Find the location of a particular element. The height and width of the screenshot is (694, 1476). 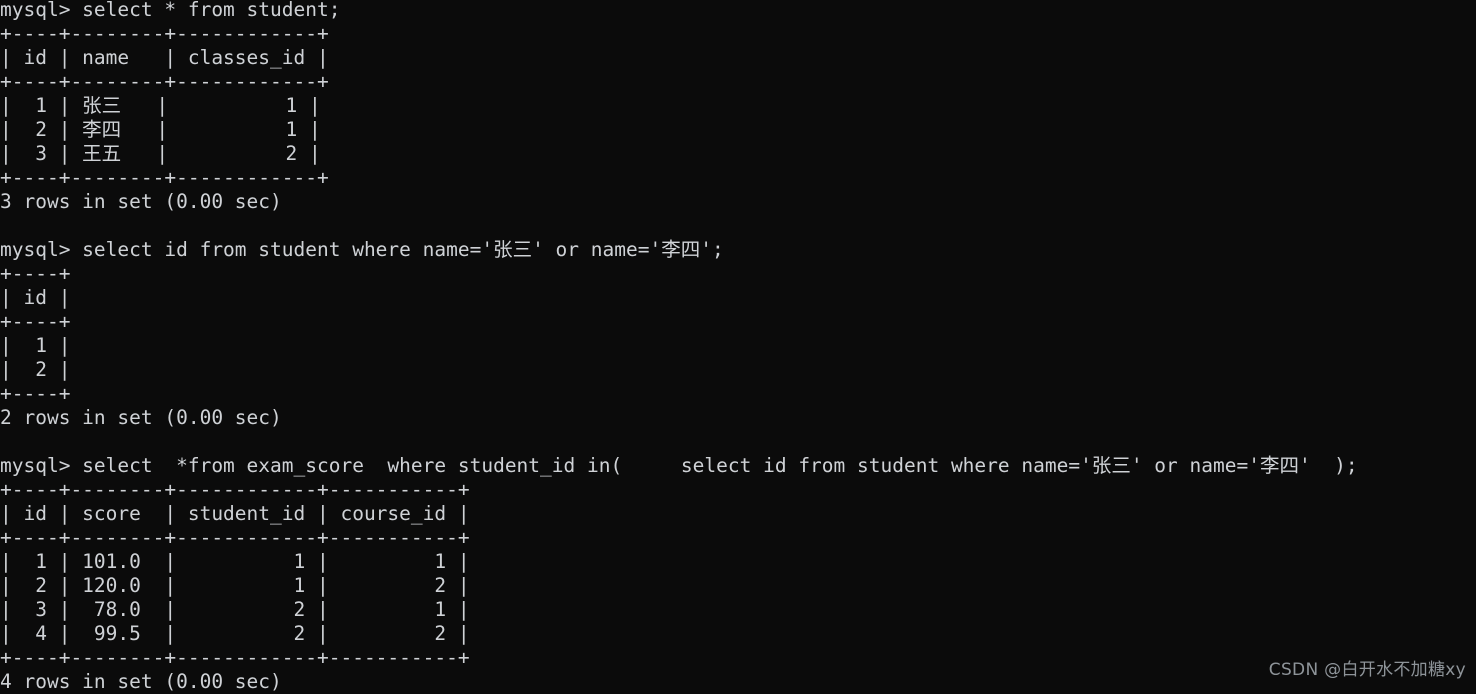

terminal-output-line: | id | score | student_id | course_id | is located at coordinates (235, 513).